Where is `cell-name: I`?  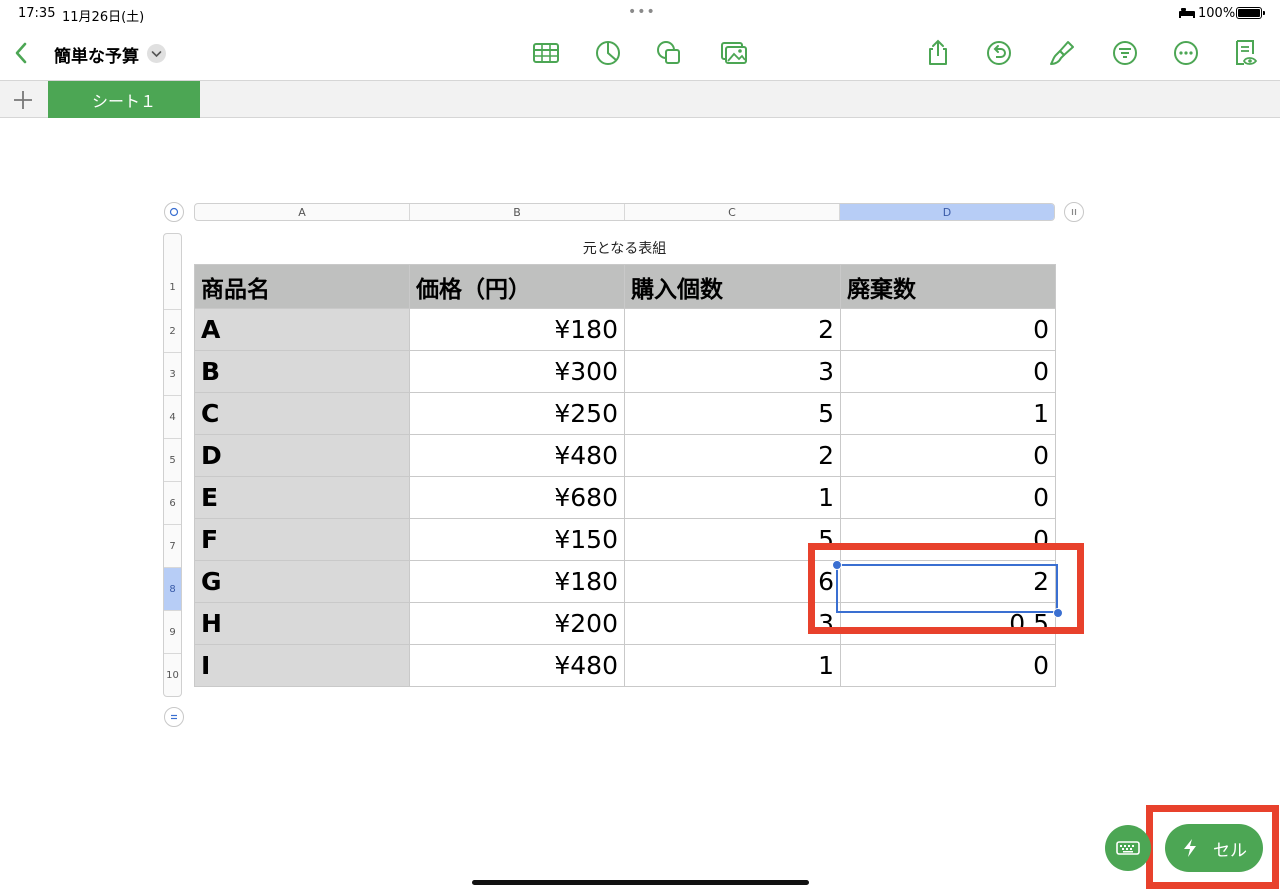 cell-name: I is located at coordinates (302, 665).